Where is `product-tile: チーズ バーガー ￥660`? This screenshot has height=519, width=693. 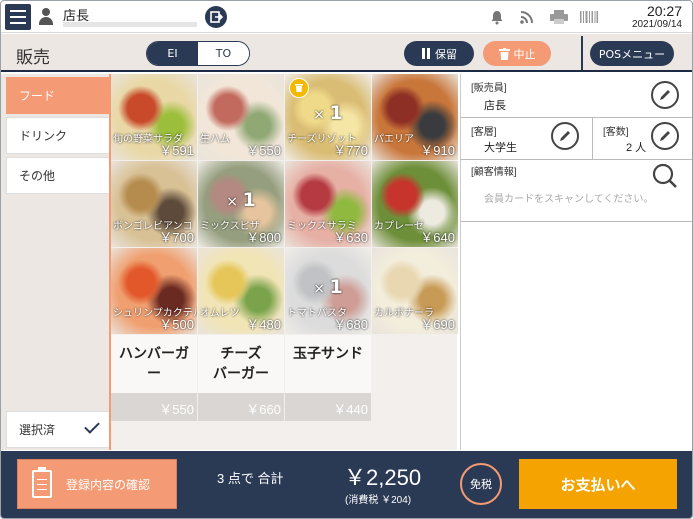
product-tile: チーズ バーガー ￥660 is located at coordinates (241, 378).